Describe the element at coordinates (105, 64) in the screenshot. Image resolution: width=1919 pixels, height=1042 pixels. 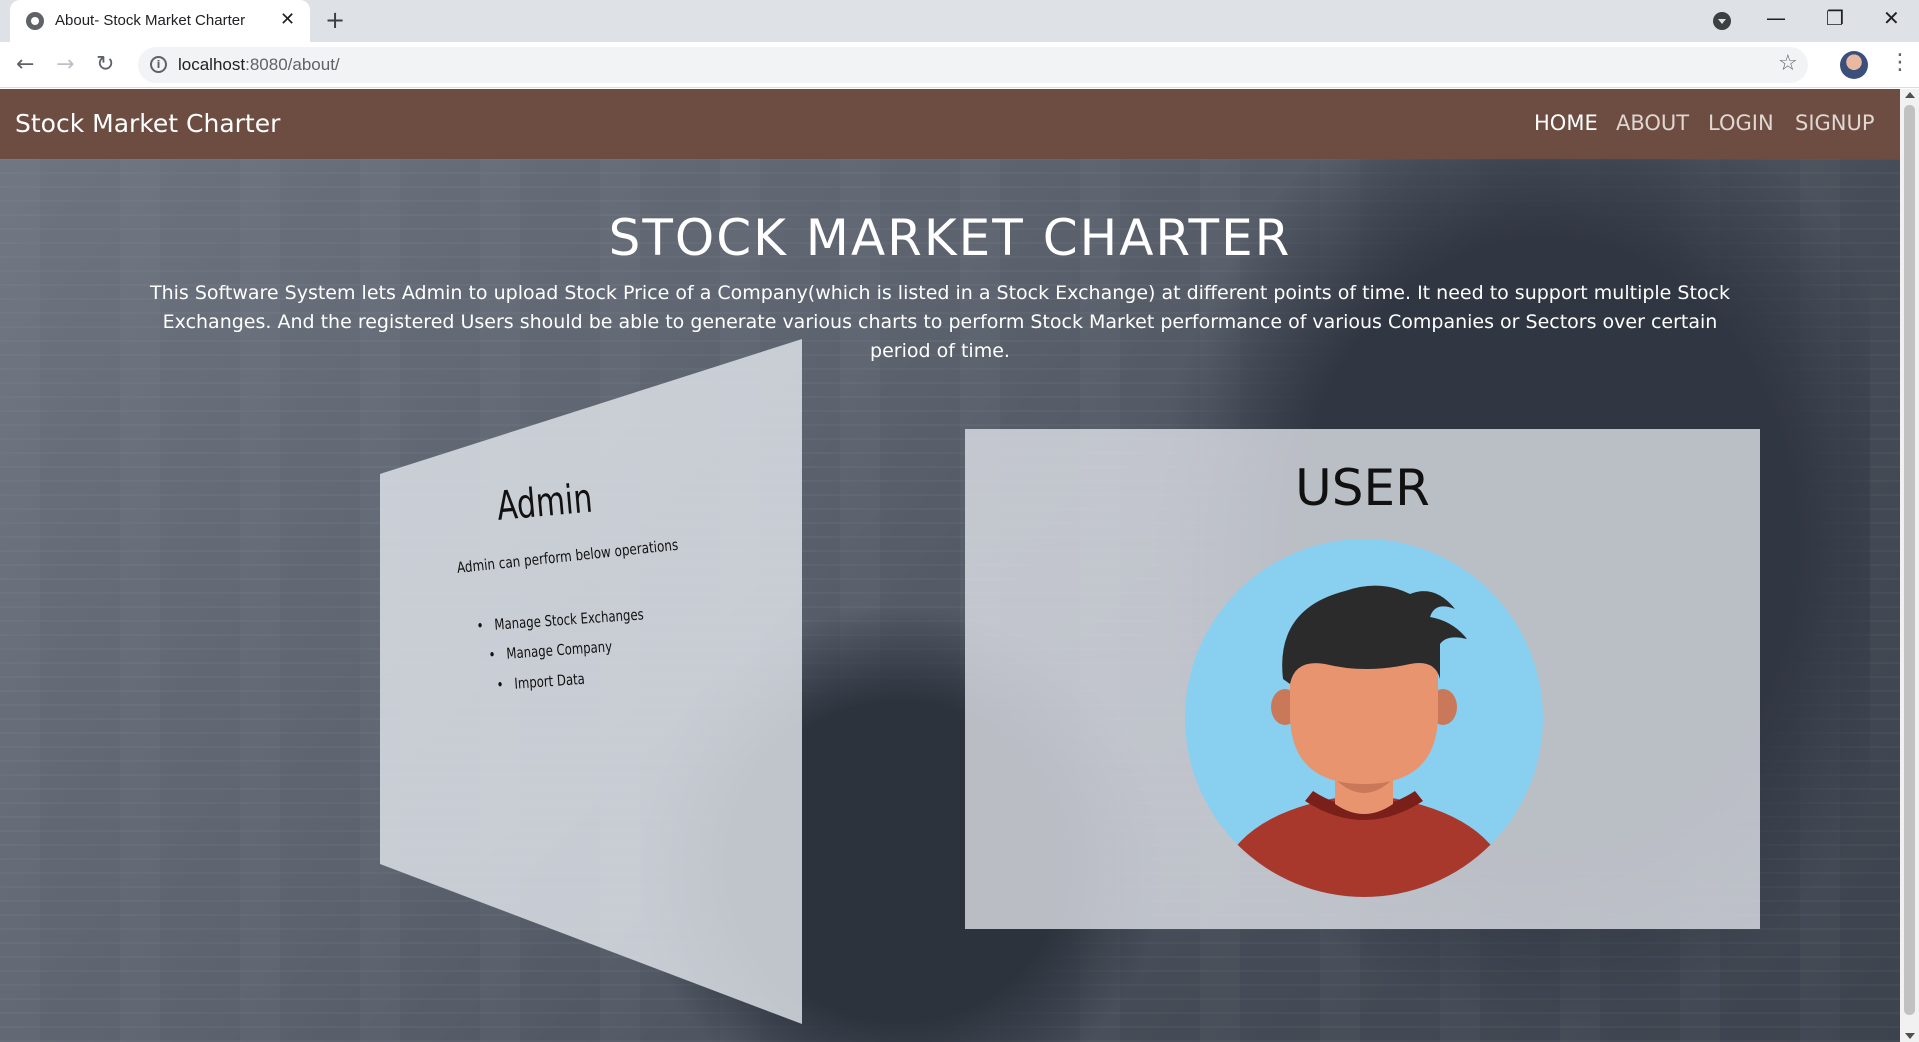
I see `reload-button: ↻` at that location.